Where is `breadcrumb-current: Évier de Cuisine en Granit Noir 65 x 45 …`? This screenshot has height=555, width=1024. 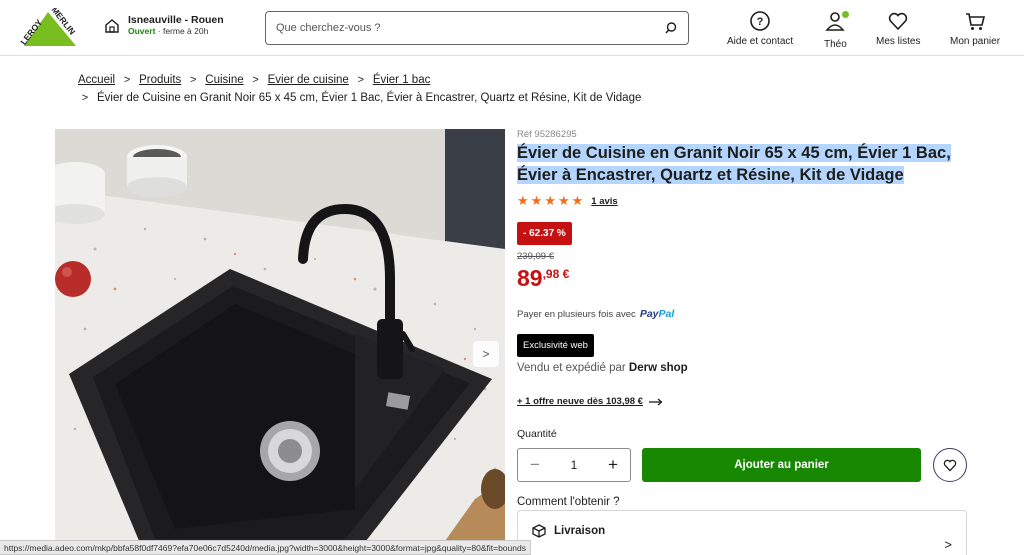
breadcrumb-current: Évier de Cuisine en Granit Noir 65 x 45 … is located at coordinates (369, 98).